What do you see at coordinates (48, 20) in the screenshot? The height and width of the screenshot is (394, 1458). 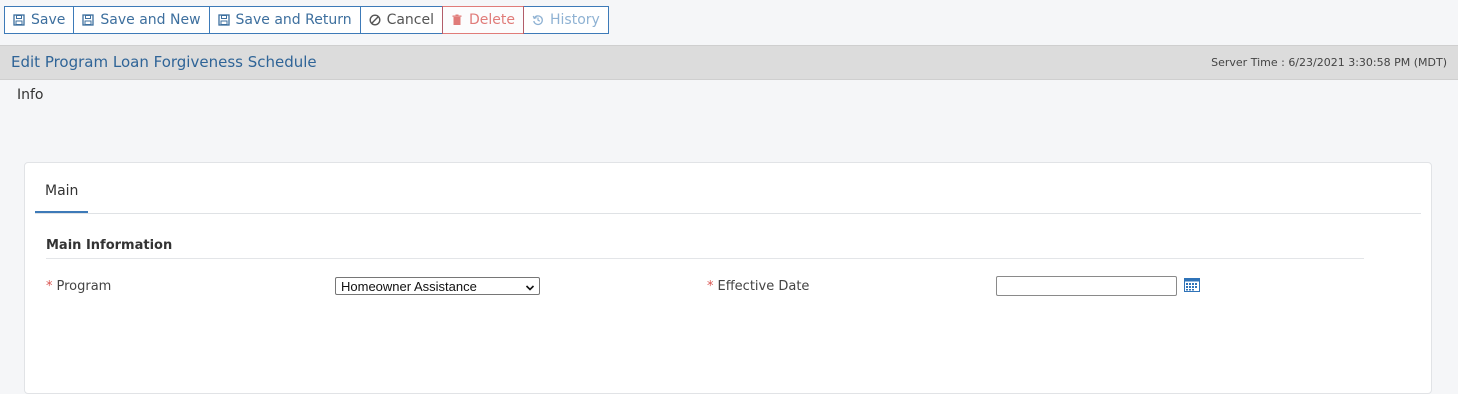 I see `save-label: Save` at bounding box center [48, 20].